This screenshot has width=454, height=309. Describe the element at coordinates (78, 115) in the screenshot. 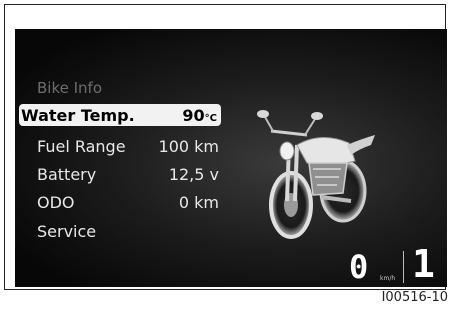

I see `menu-item-label: Water Temp.` at that location.